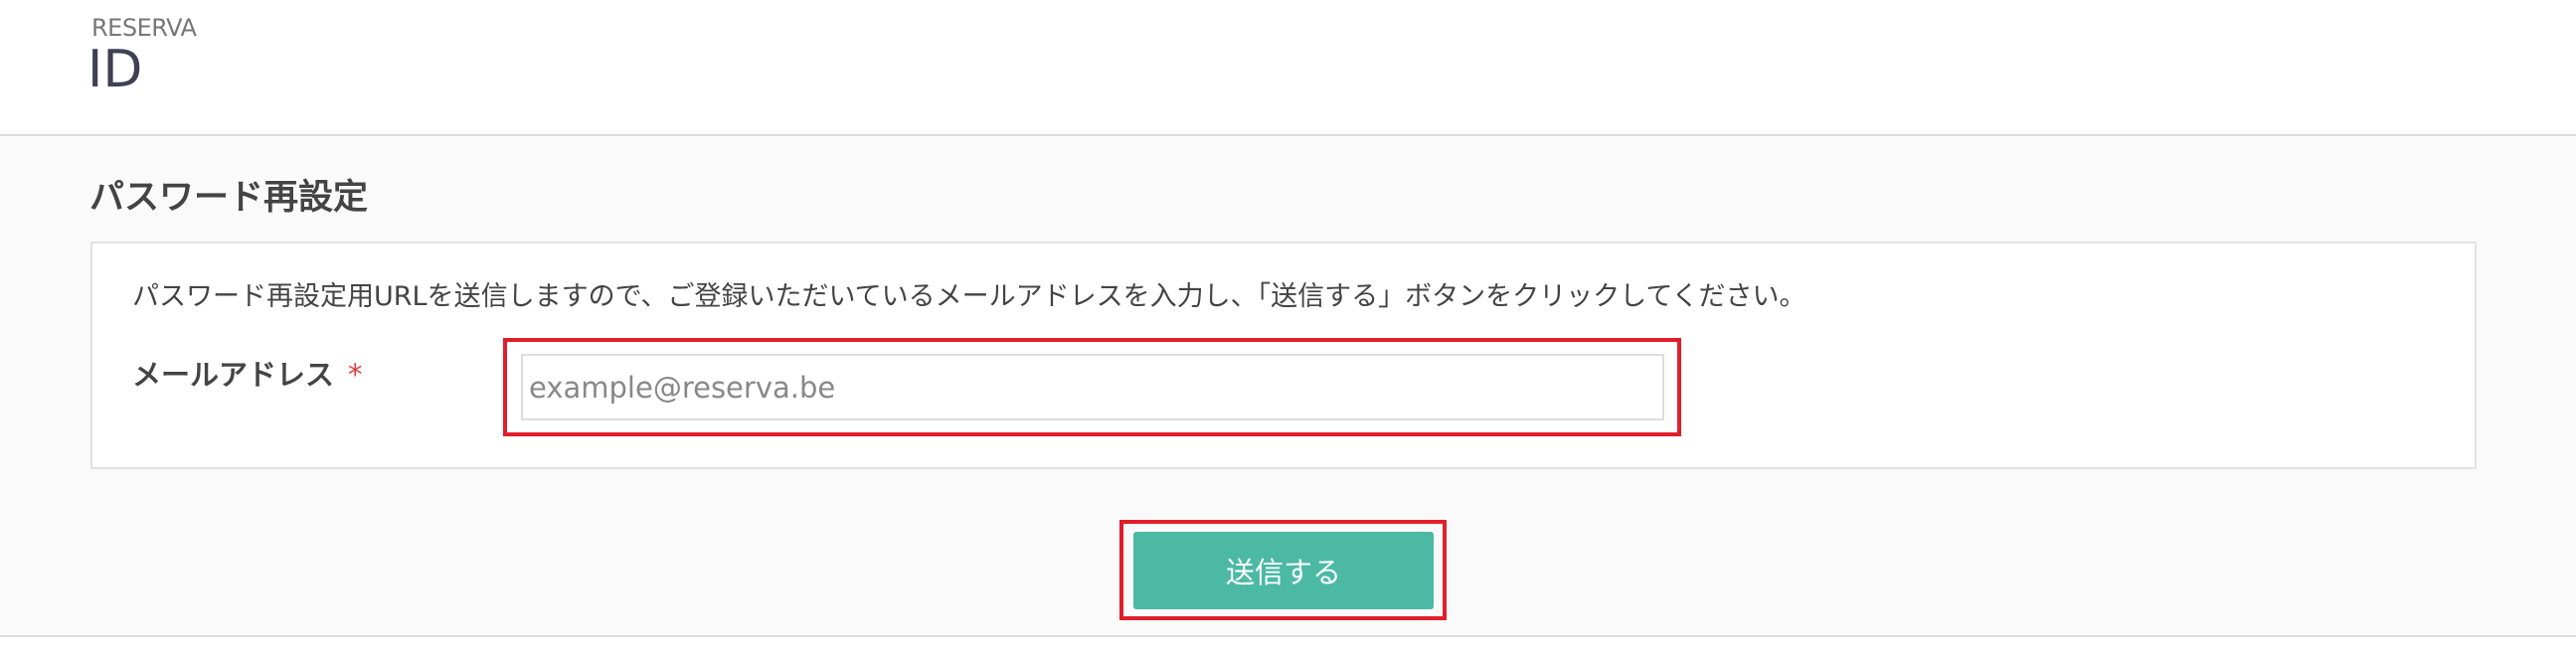 This screenshot has width=2576, height=661. Describe the element at coordinates (229, 198) in the screenshot. I see `page-title: パスワード再設定` at that location.